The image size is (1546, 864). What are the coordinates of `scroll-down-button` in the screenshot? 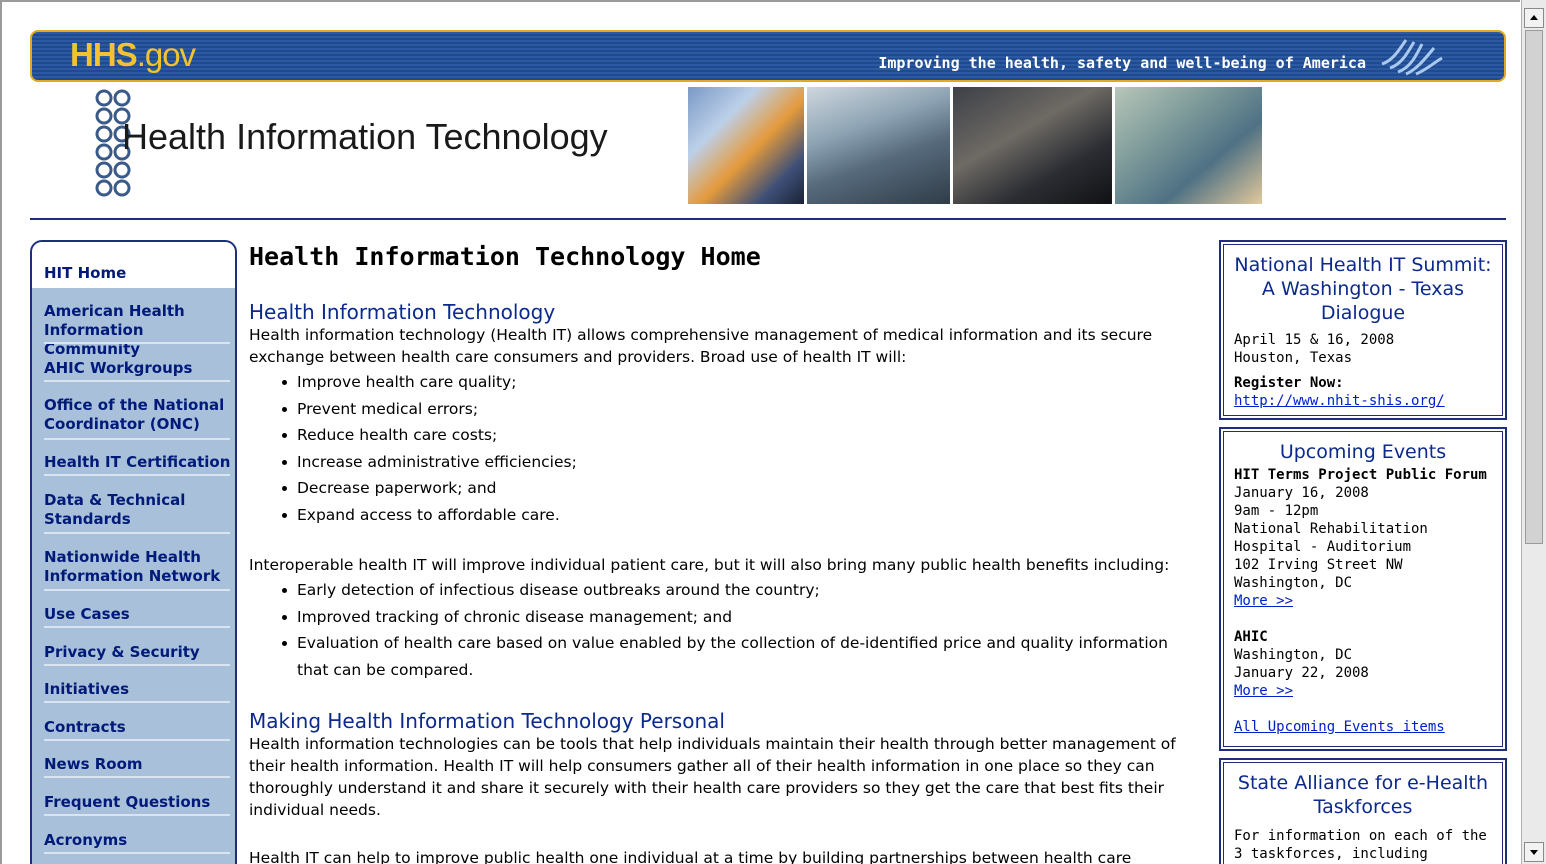 It's located at (1534, 852).